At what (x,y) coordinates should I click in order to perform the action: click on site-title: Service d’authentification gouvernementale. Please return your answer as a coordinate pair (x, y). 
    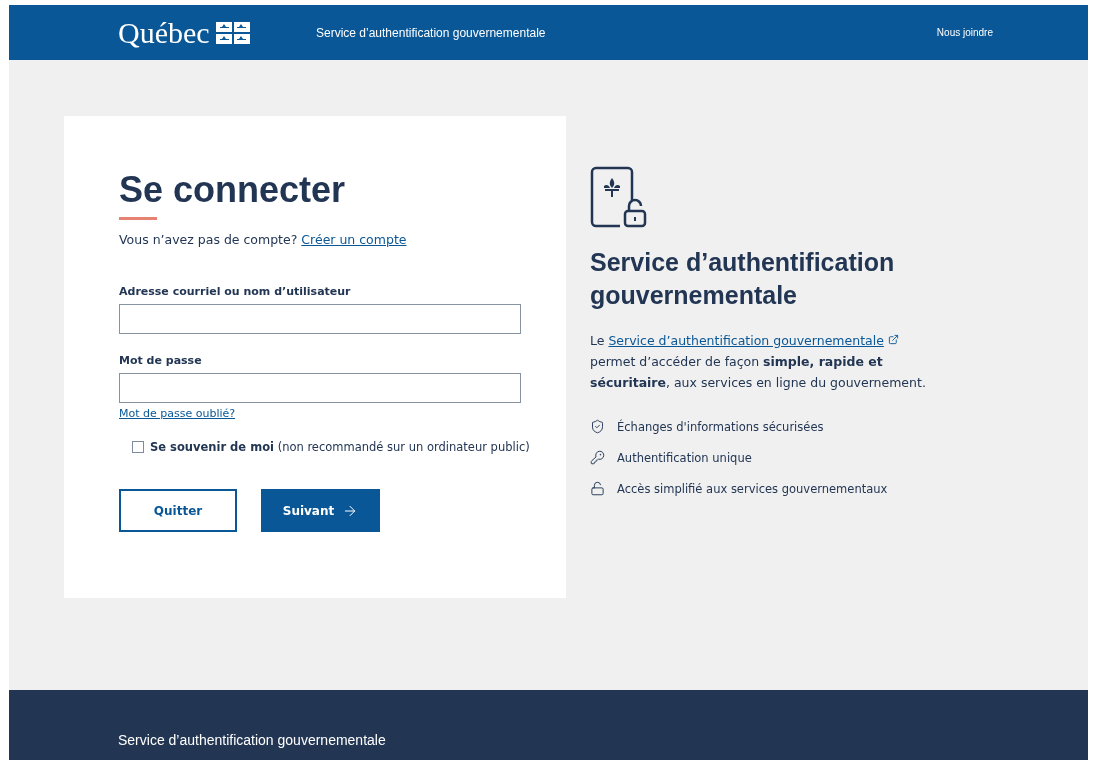
    Looking at the image, I should click on (431, 32).